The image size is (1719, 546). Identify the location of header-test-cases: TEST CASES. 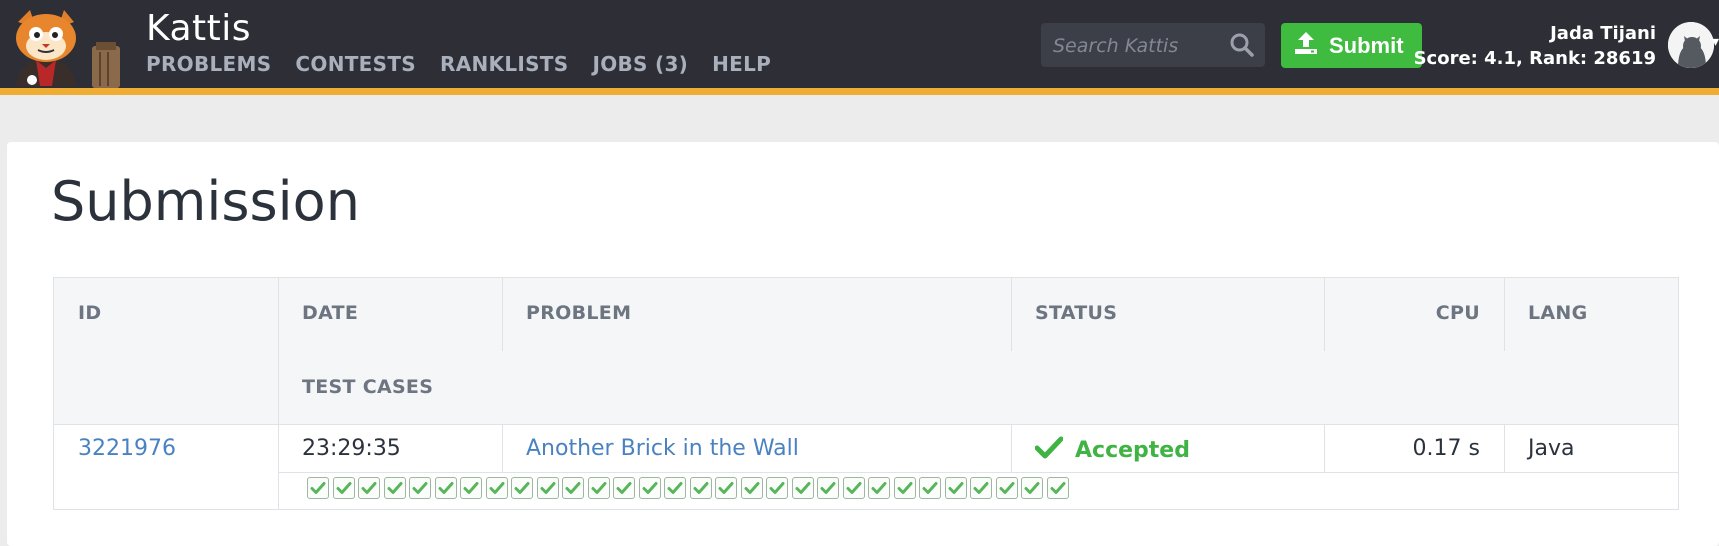
(368, 387).